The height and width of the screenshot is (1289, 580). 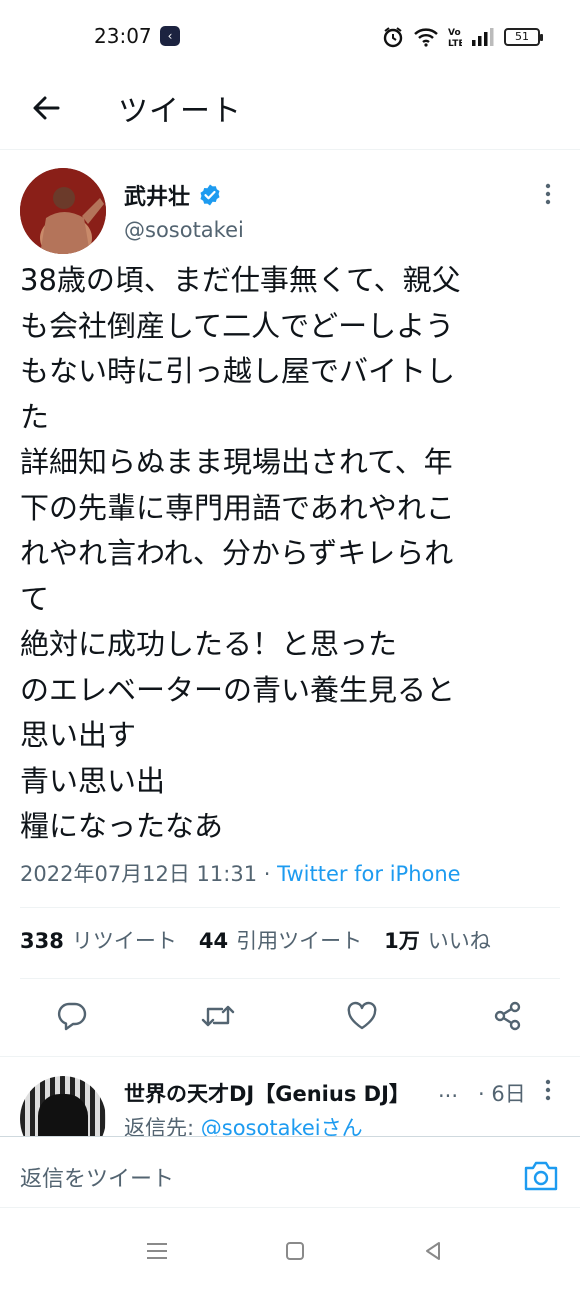 I want to click on wifi-icon, so click(x=426, y=37).